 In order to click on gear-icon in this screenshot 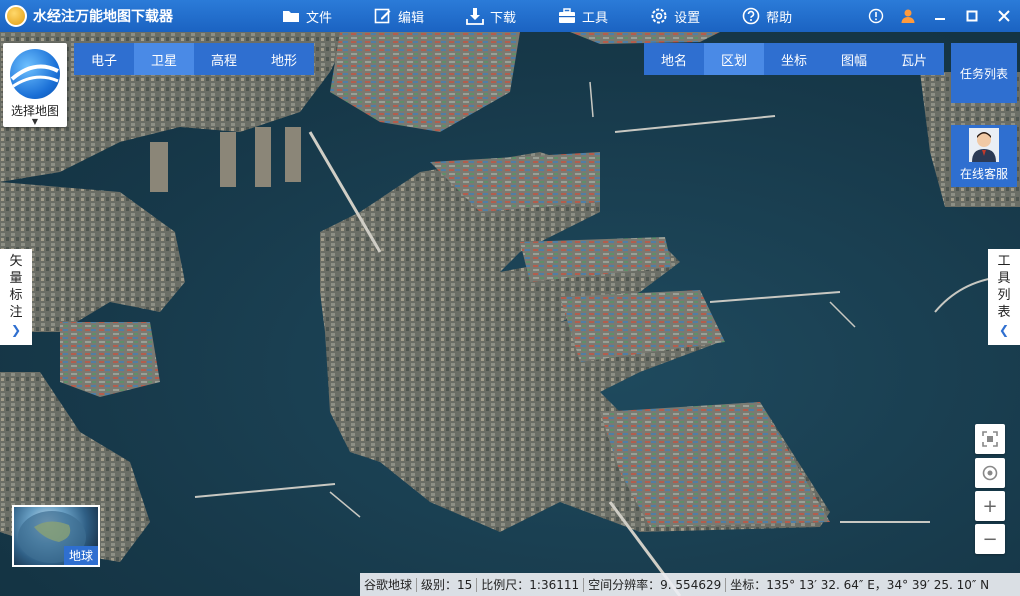, I will do `click(659, 16)`.